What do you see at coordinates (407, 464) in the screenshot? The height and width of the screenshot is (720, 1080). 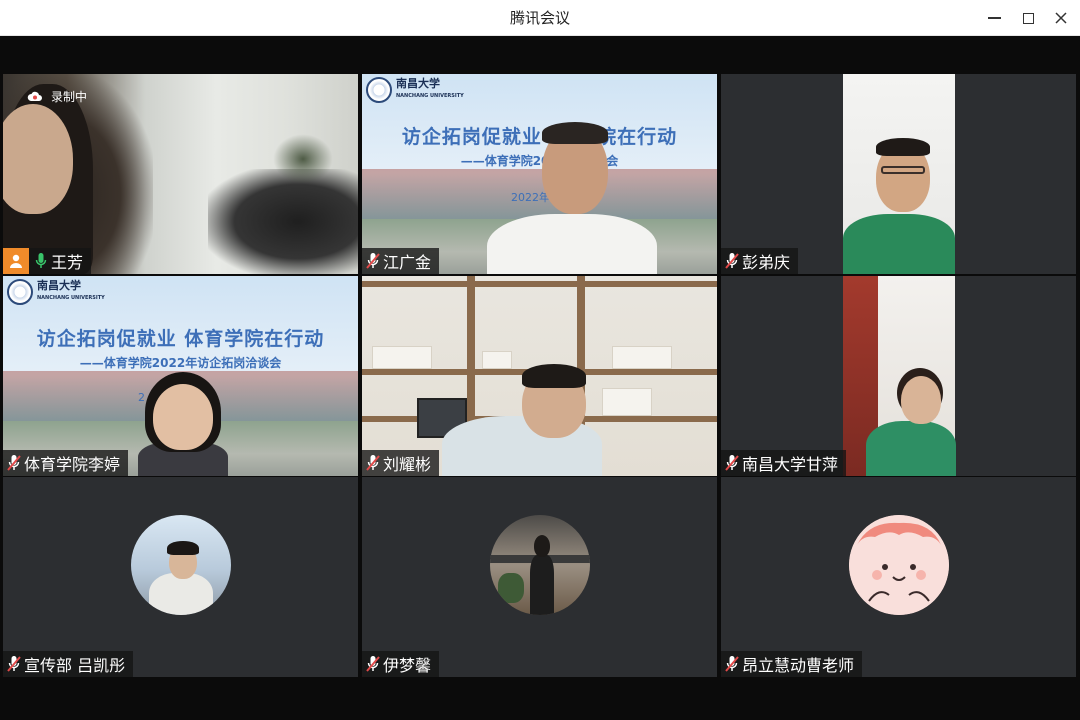 I see `participant-name: 刘耀彬` at bounding box center [407, 464].